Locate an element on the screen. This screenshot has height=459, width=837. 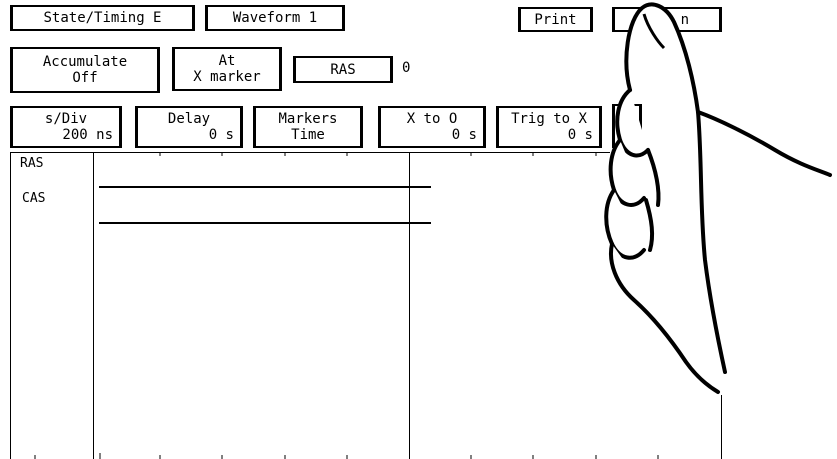
state-timing-label: State/Timing E is located at coordinates (102, 18).